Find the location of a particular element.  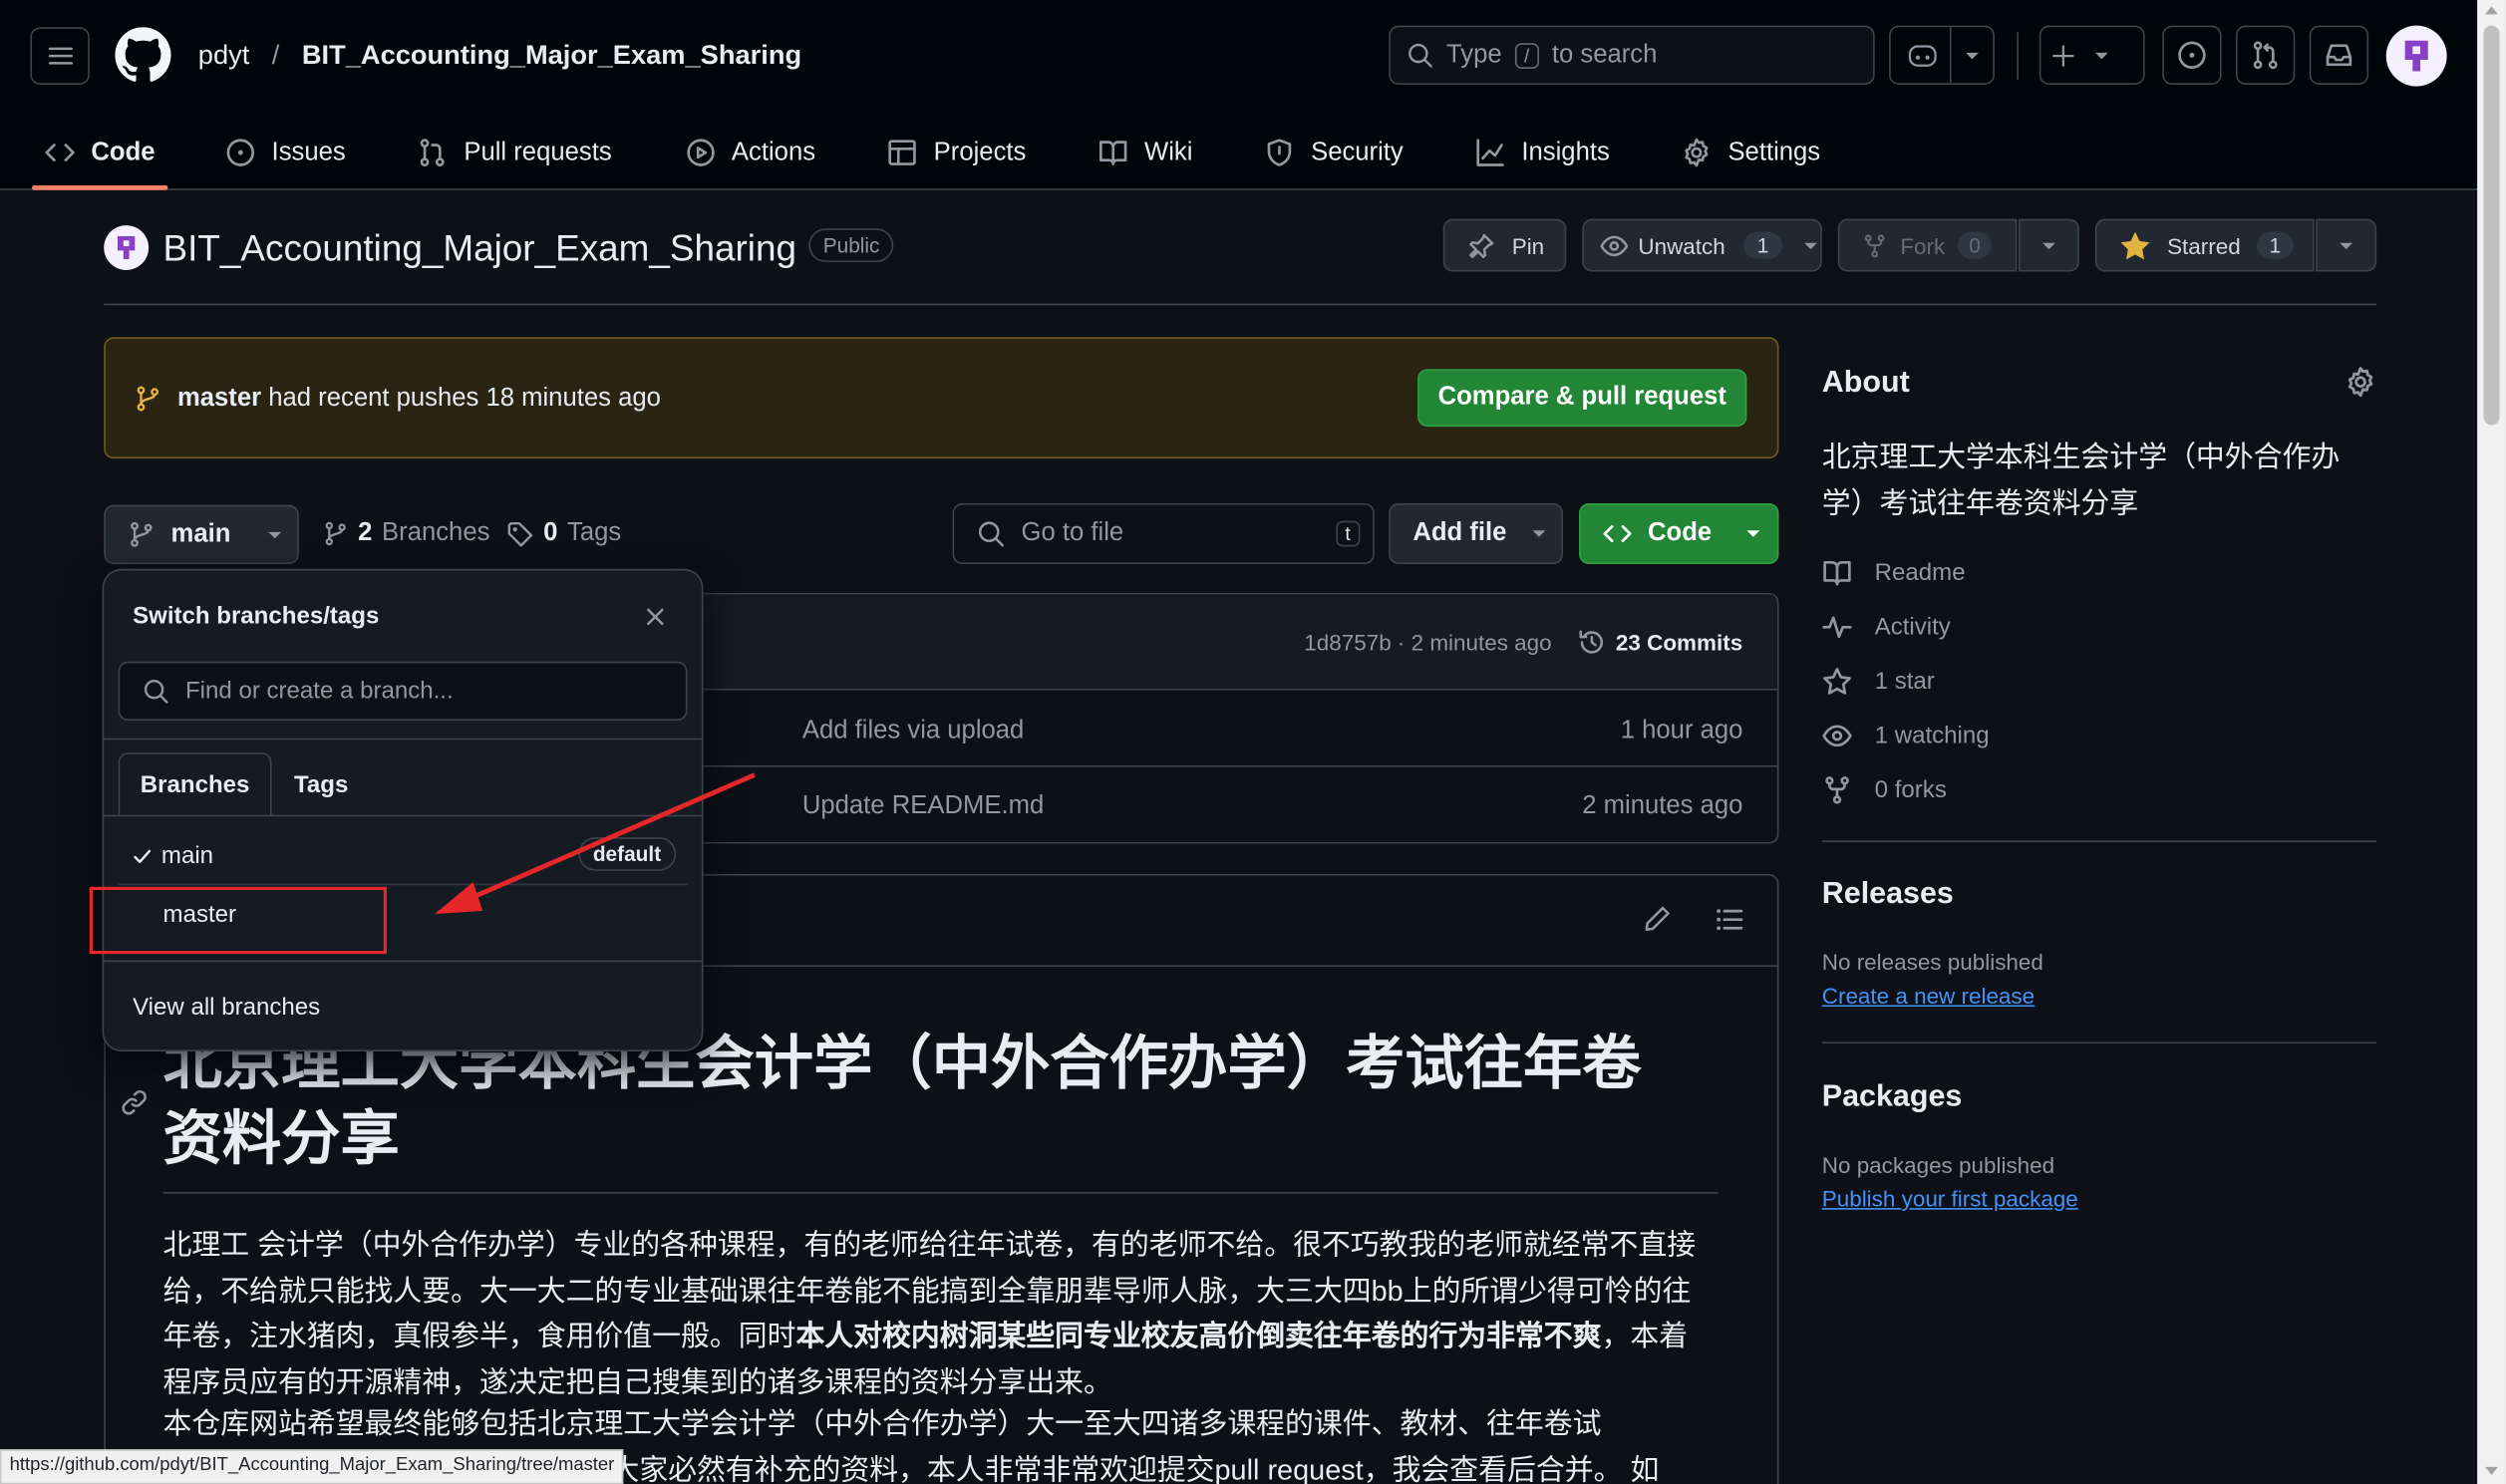

scroll-down-arrow-icon is located at coordinates (2492, 1470).